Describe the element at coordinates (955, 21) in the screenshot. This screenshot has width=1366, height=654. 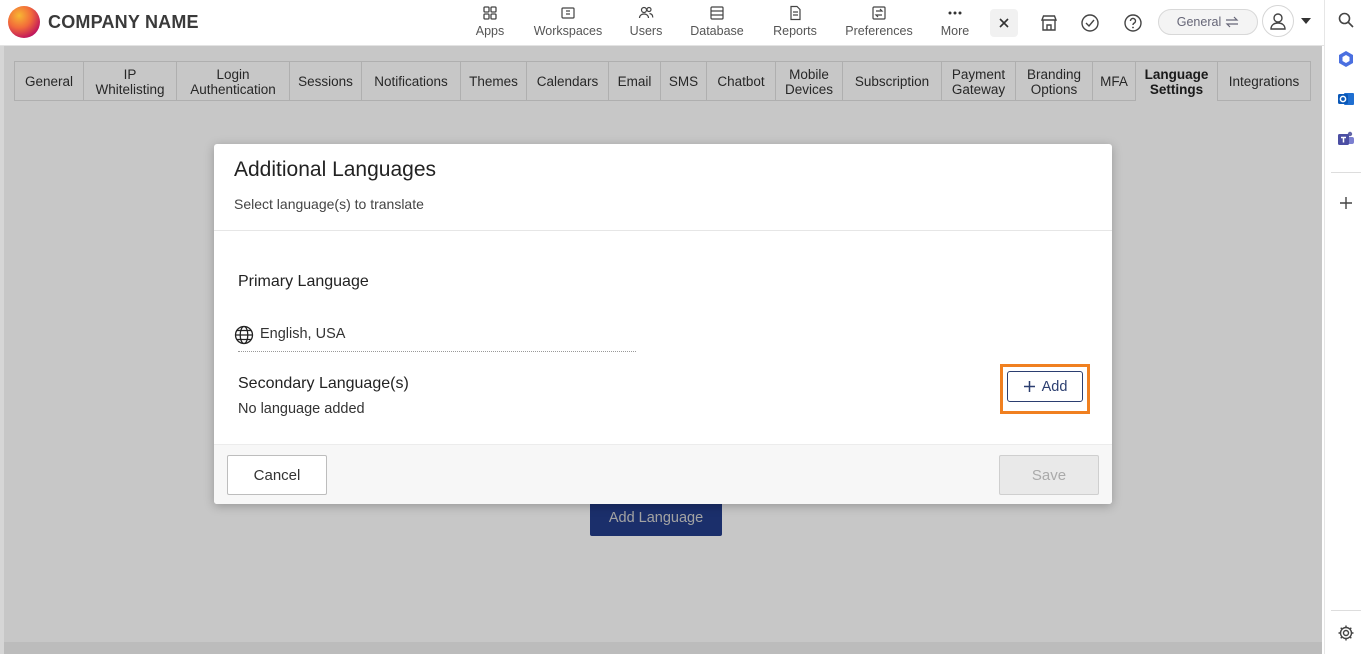
I see `nav-more: More` at that location.